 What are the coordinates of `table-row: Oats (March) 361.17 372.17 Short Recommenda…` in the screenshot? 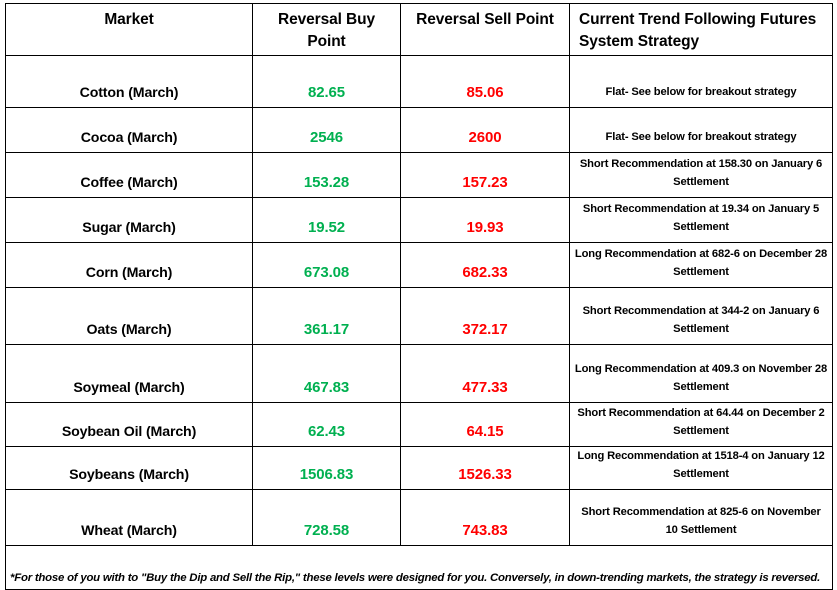 It's located at (419, 316).